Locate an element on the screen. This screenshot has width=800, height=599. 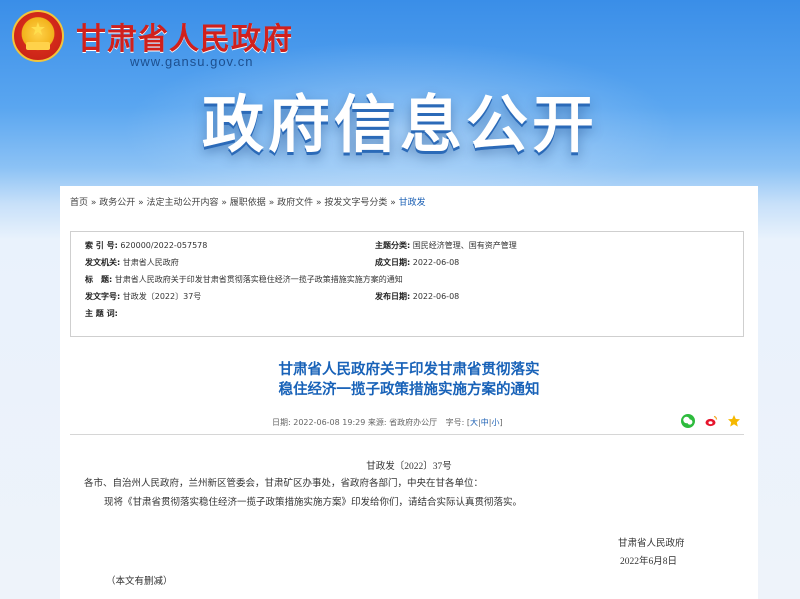
meta-created: 成文日期: 2022-06-08 is located at coordinates (417, 262).